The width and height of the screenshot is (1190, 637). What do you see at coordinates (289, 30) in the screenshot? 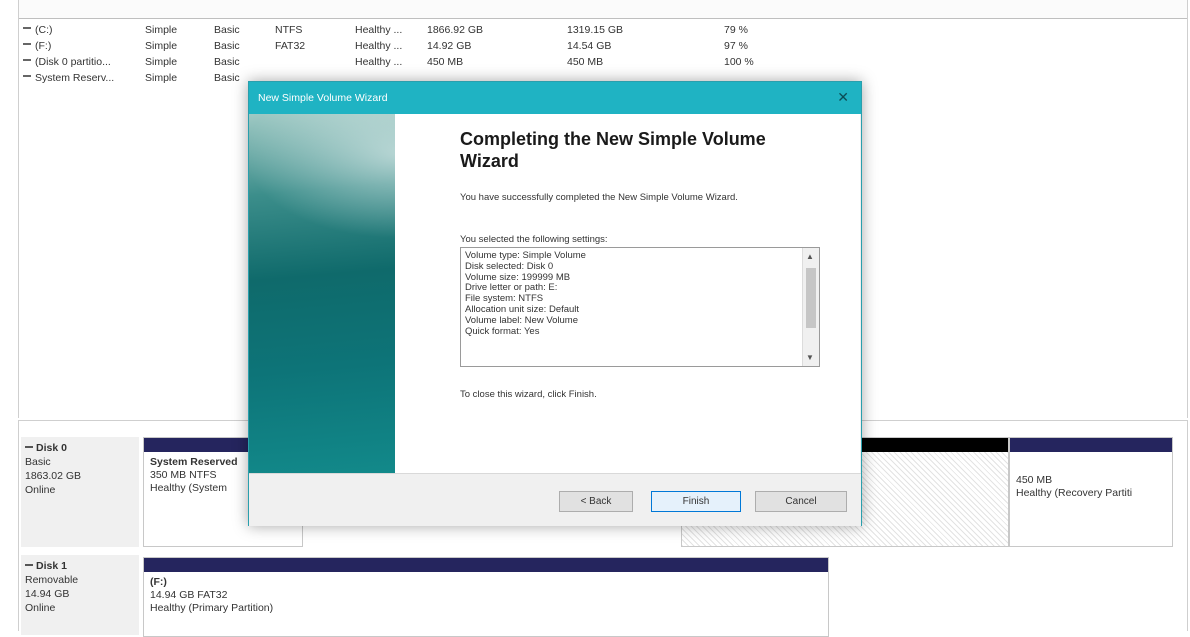
I see `volume-filesystem: NTFS` at bounding box center [289, 30].